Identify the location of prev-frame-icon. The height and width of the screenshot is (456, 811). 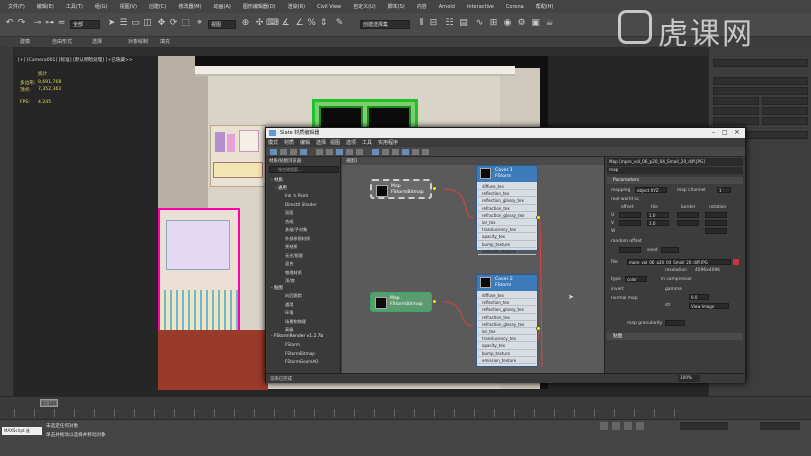
(616, 426).